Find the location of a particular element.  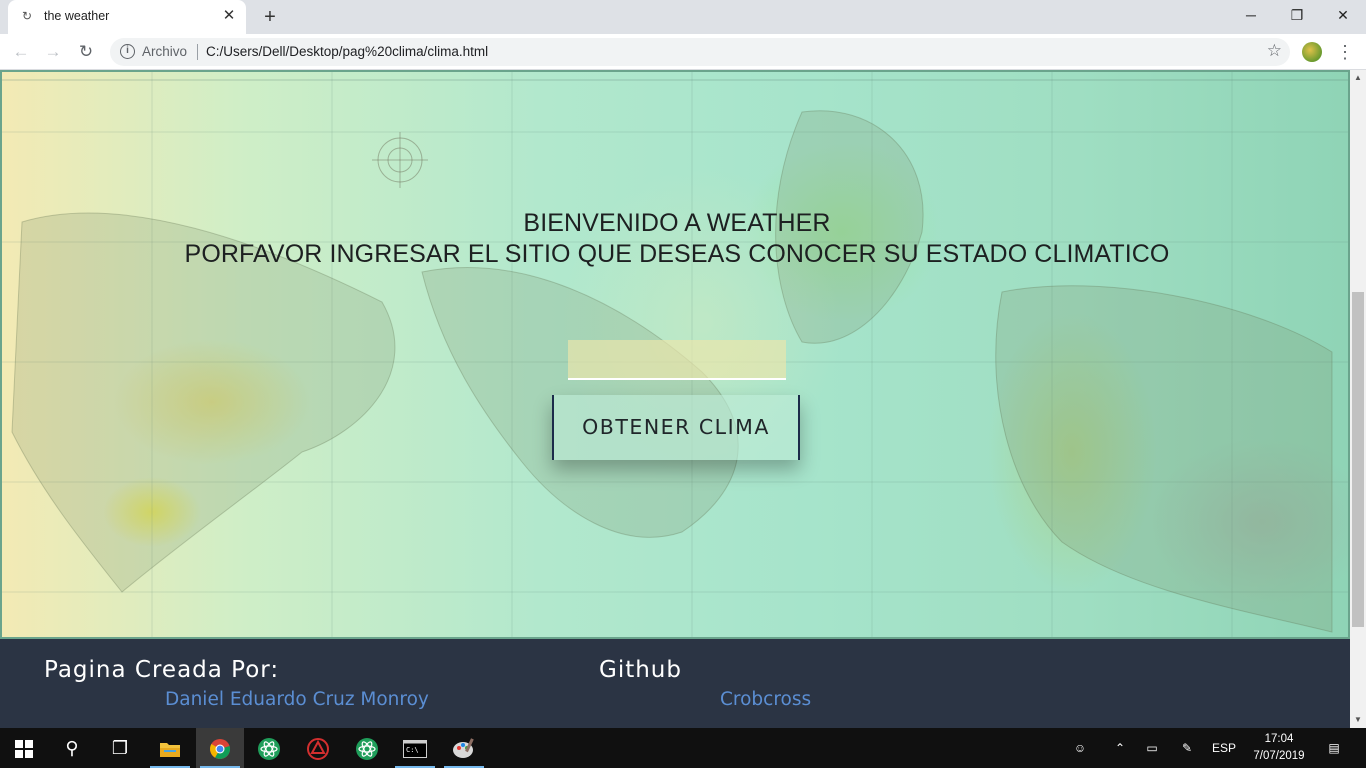

people-icon: ☺ is located at coordinates (1080, 748).